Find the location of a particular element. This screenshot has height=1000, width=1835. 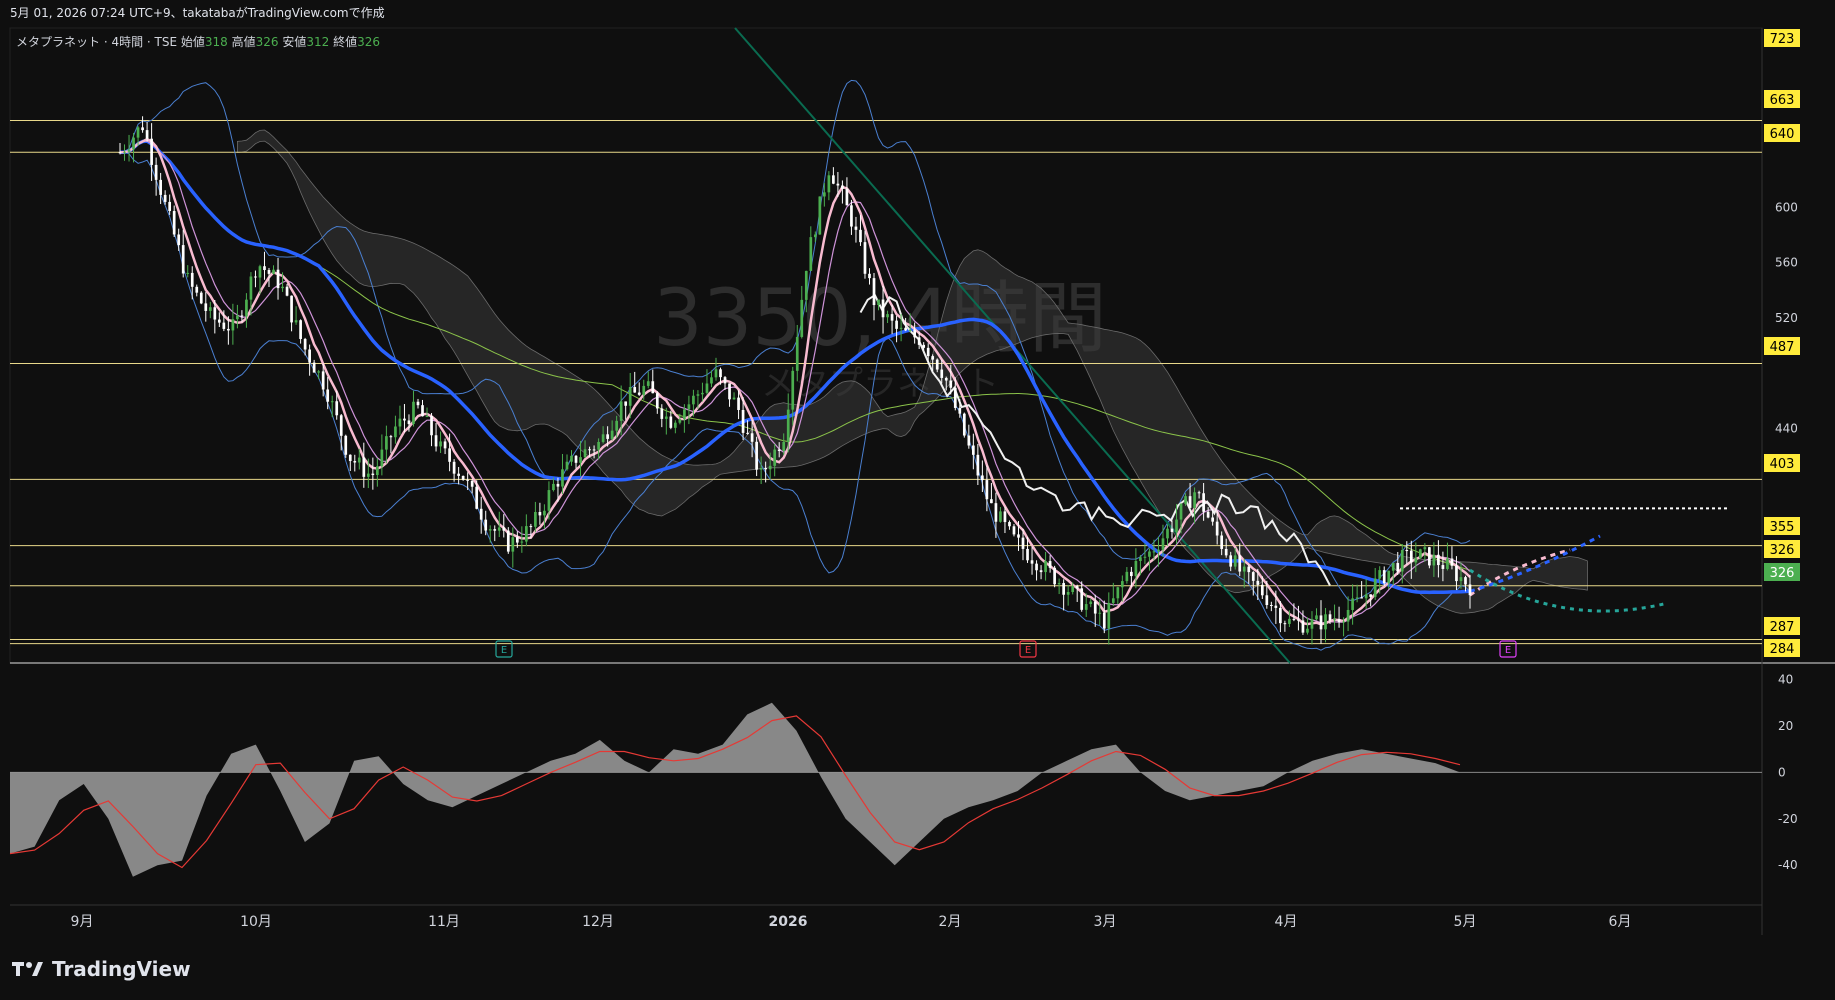

time-tick-label: 3月 is located at coordinates (1105, 922).